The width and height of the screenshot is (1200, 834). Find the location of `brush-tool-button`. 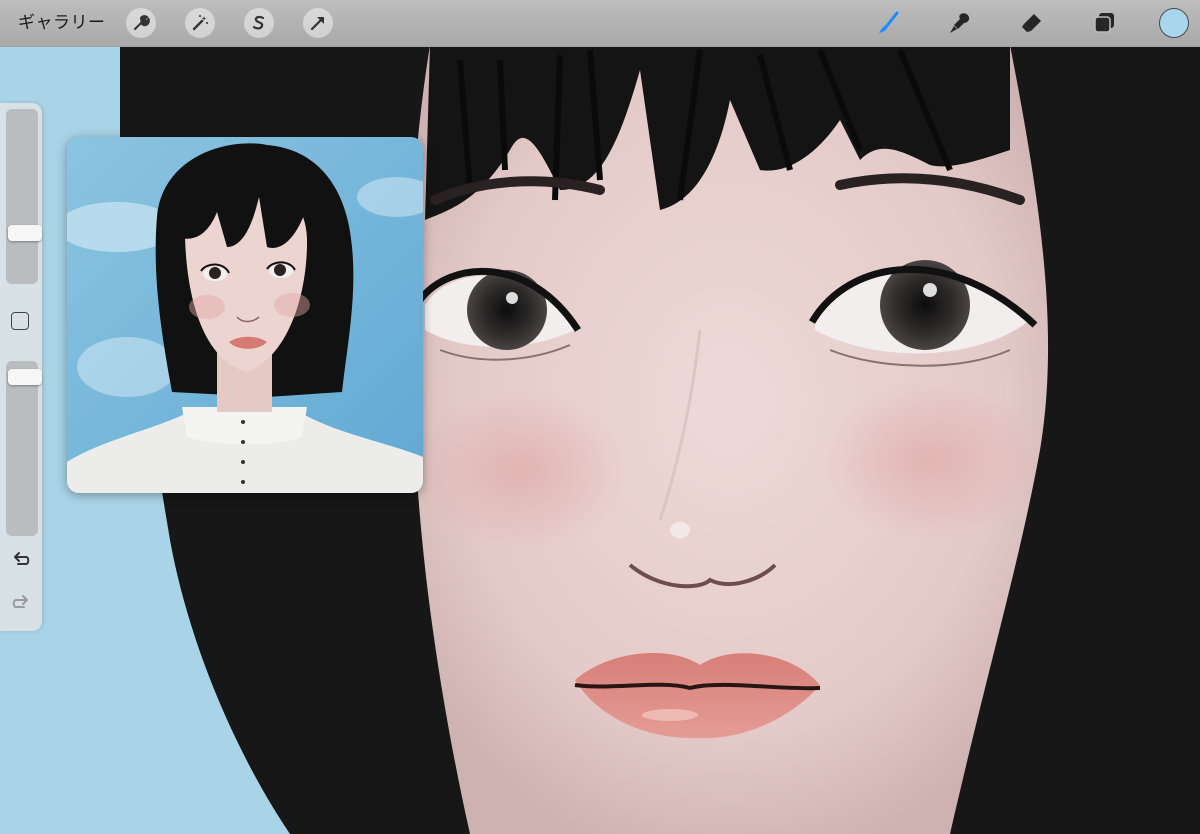

brush-tool-button is located at coordinates (889, 23).